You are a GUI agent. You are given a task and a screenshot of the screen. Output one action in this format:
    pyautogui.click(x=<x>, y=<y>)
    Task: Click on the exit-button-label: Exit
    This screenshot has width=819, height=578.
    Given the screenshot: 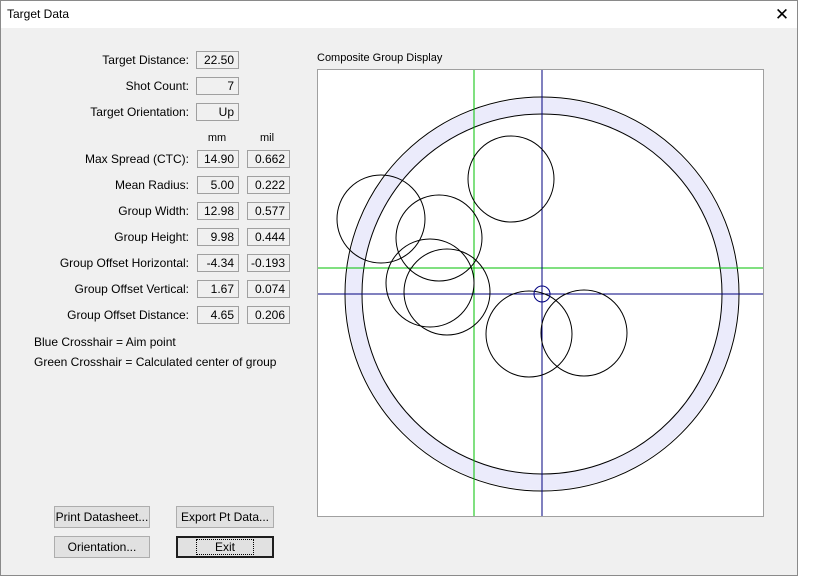 What is the action you would take?
    pyautogui.click(x=225, y=547)
    